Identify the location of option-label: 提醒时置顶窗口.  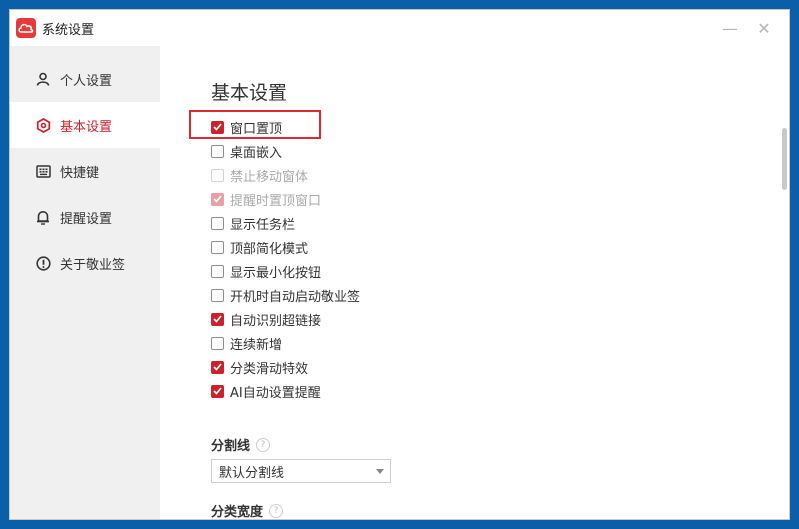
(276, 201).